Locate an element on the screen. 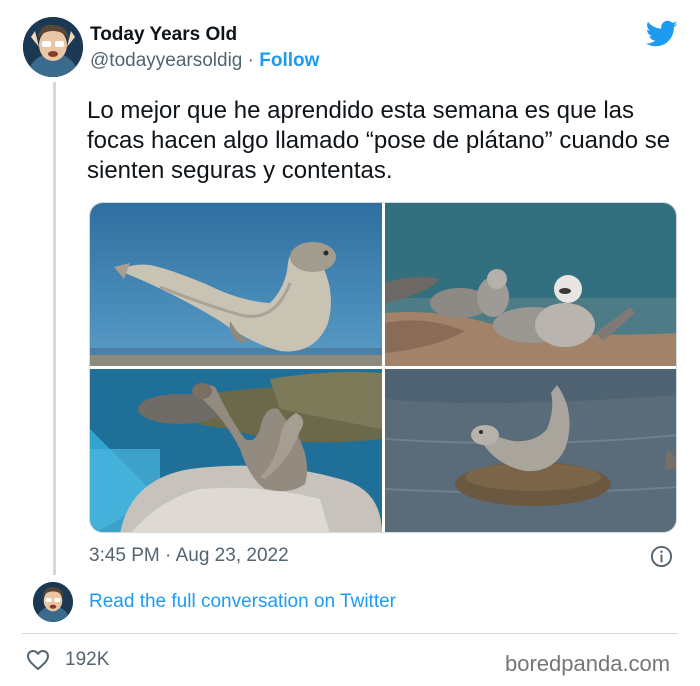 The image size is (700, 686). author-name: Today Years Old is located at coordinates (163, 35).